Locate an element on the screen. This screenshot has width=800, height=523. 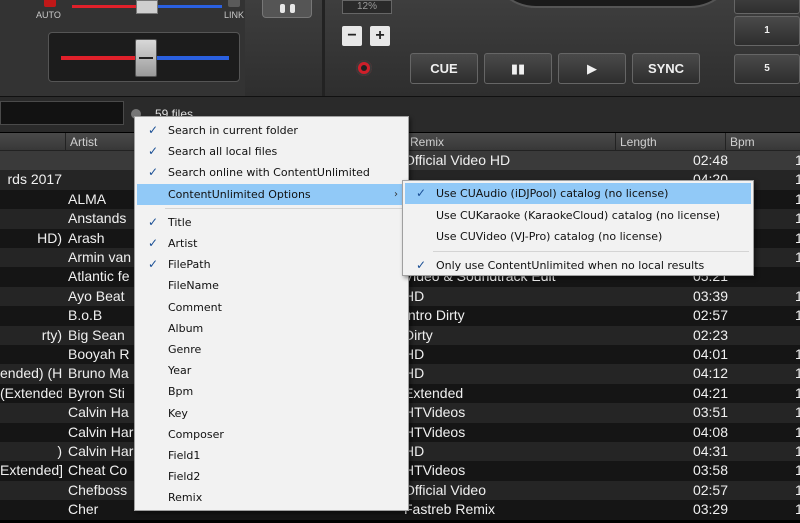
volume-crossfader-top is located at coordinates (147, 7).